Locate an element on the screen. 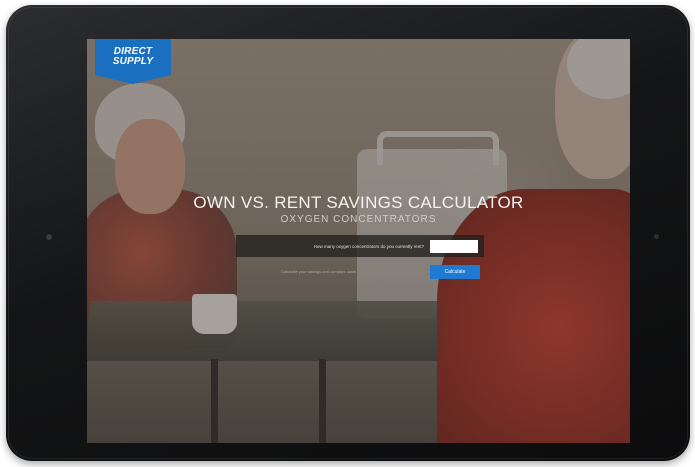 This screenshot has height=467, width=695. page-subtitle: OXYGEN CONCENTRATORS is located at coordinates (358, 219).